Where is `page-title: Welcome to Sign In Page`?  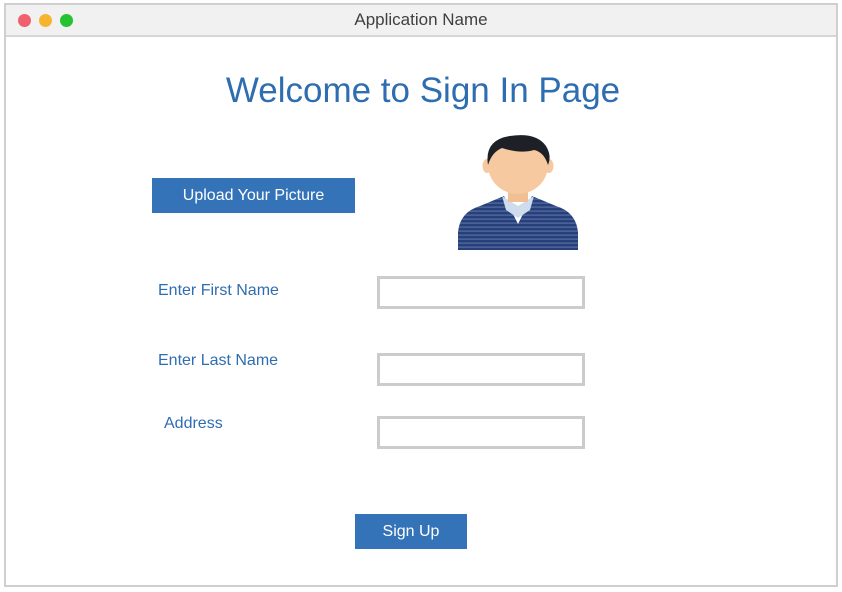 page-title: Welcome to Sign In Page is located at coordinates (423, 90).